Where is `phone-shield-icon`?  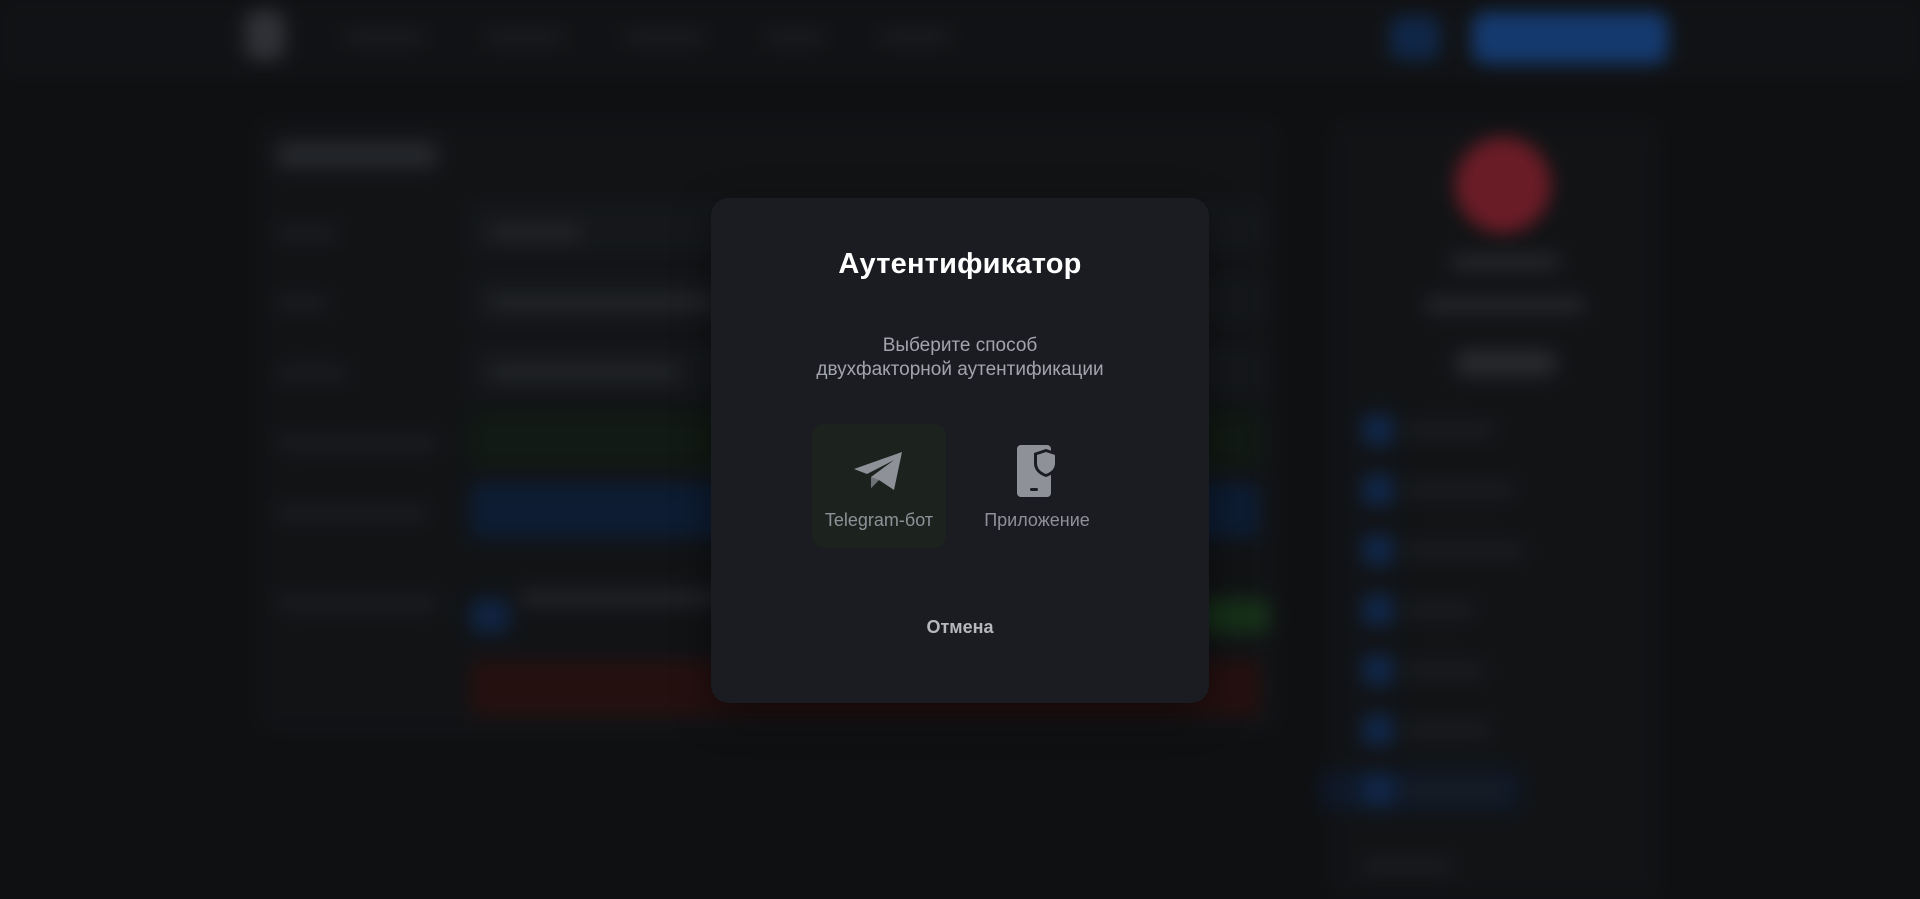 phone-shield-icon is located at coordinates (1037, 471).